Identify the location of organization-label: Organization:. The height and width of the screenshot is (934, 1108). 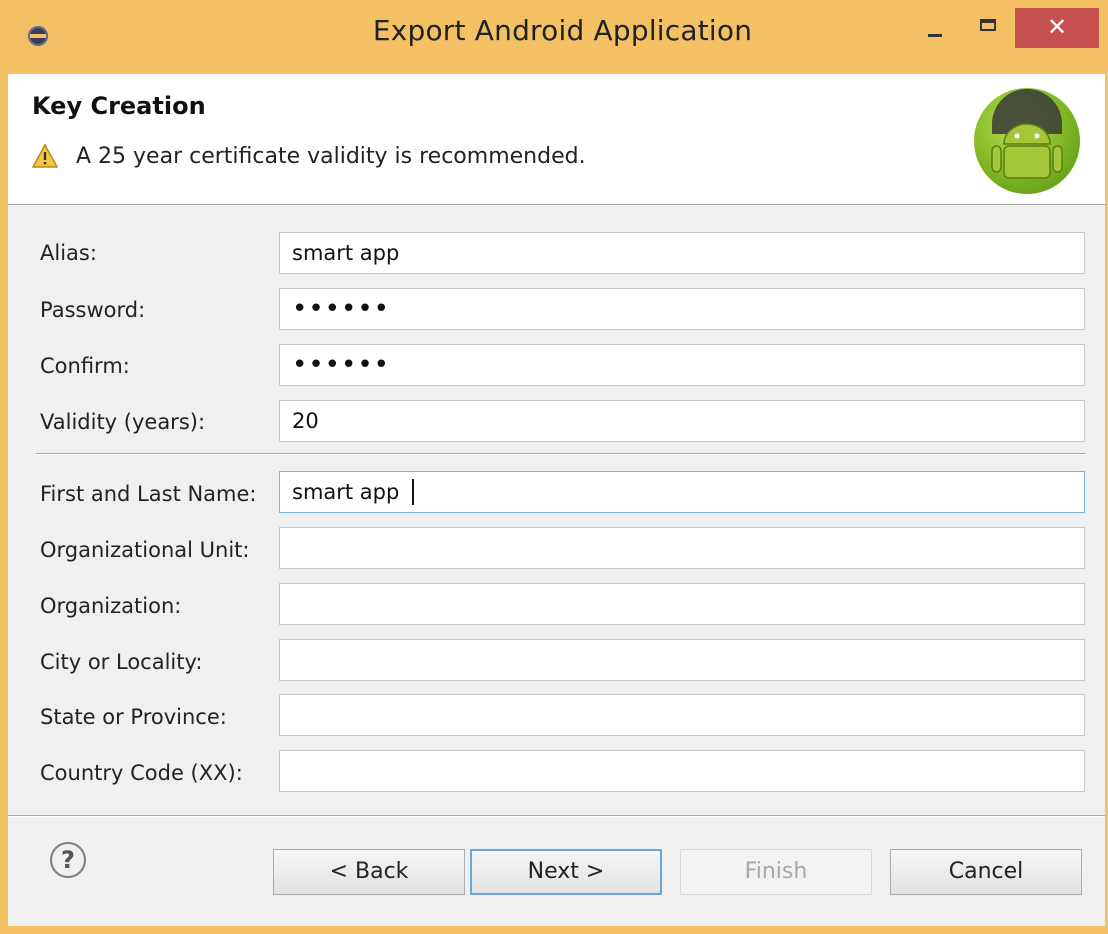
(111, 606).